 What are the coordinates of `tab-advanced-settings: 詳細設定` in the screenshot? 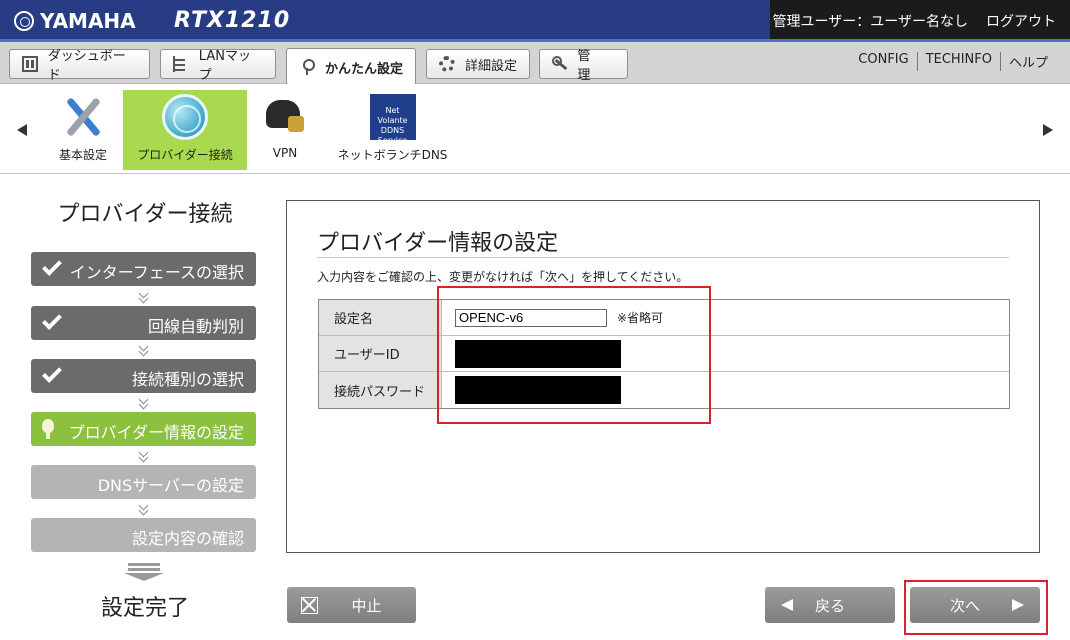 It's located at (478, 64).